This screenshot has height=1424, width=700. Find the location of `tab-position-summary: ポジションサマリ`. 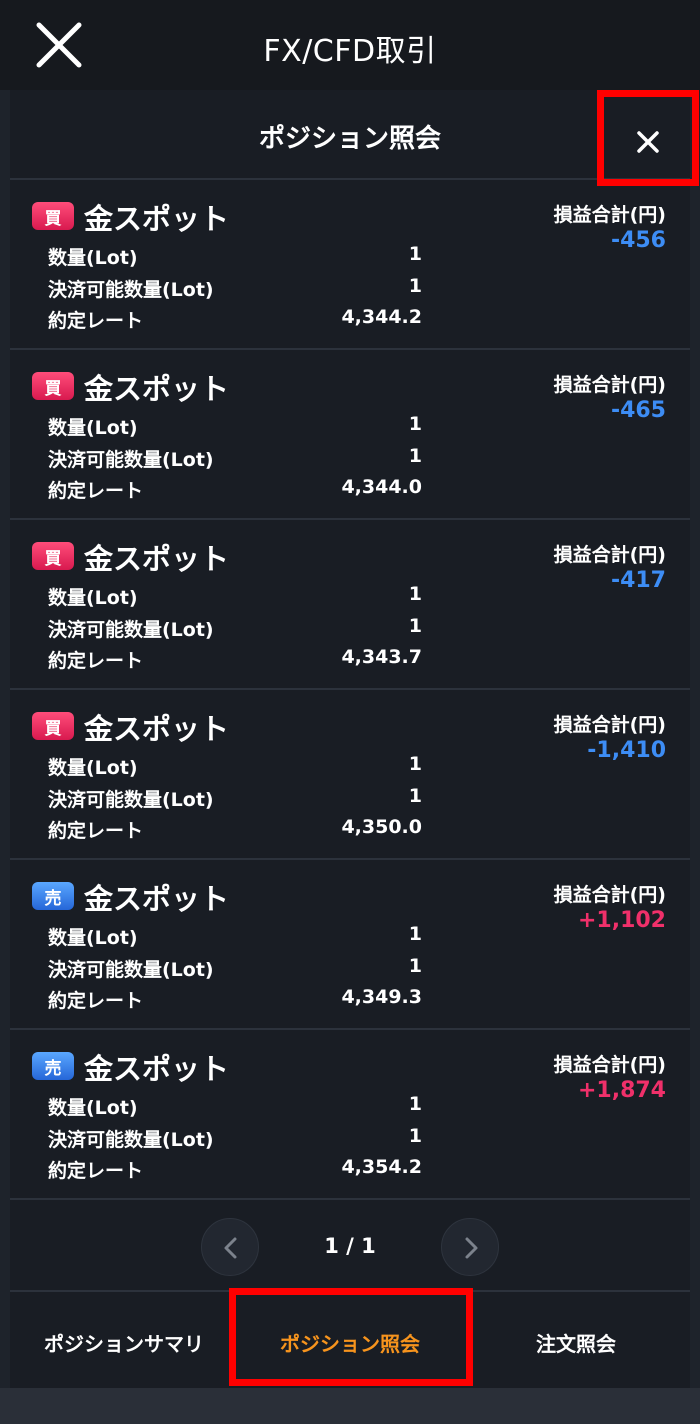

tab-position-summary: ポジションサマリ is located at coordinates (124, 1342).